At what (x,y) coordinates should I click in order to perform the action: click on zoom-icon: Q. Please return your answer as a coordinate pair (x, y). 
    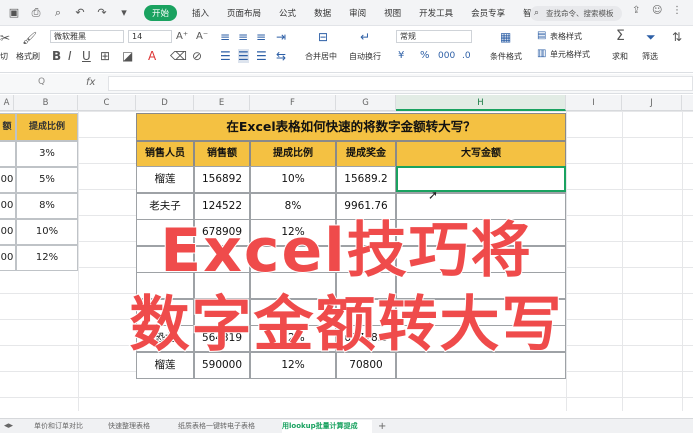
    Looking at the image, I should click on (41, 82).